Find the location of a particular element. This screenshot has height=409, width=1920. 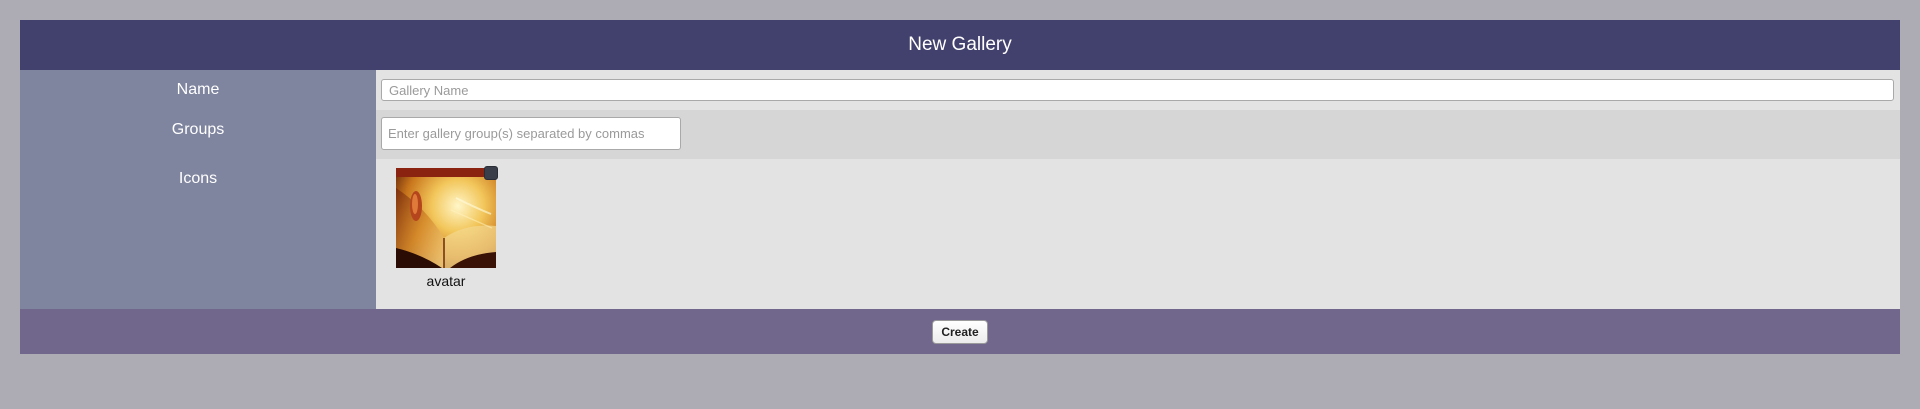

groups-field-cell is located at coordinates (1138, 134).